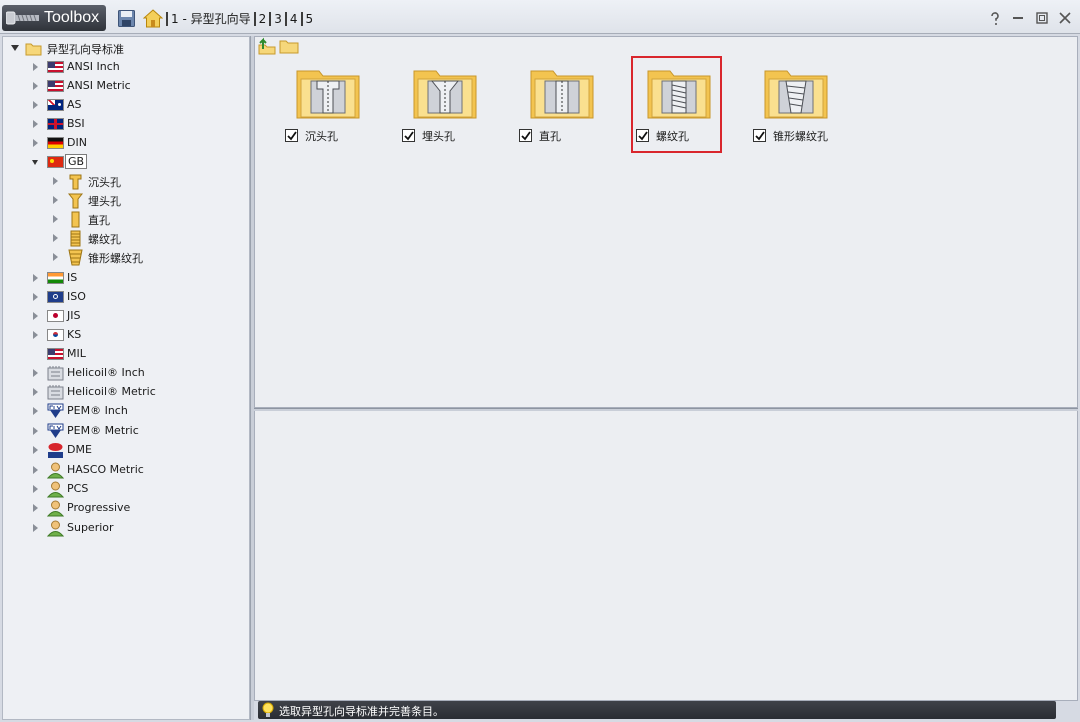 The height and width of the screenshot is (722, 1080). What do you see at coordinates (76, 161) in the screenshot?
I see `tree-item-label: GB` at bounding box center [76, 161].